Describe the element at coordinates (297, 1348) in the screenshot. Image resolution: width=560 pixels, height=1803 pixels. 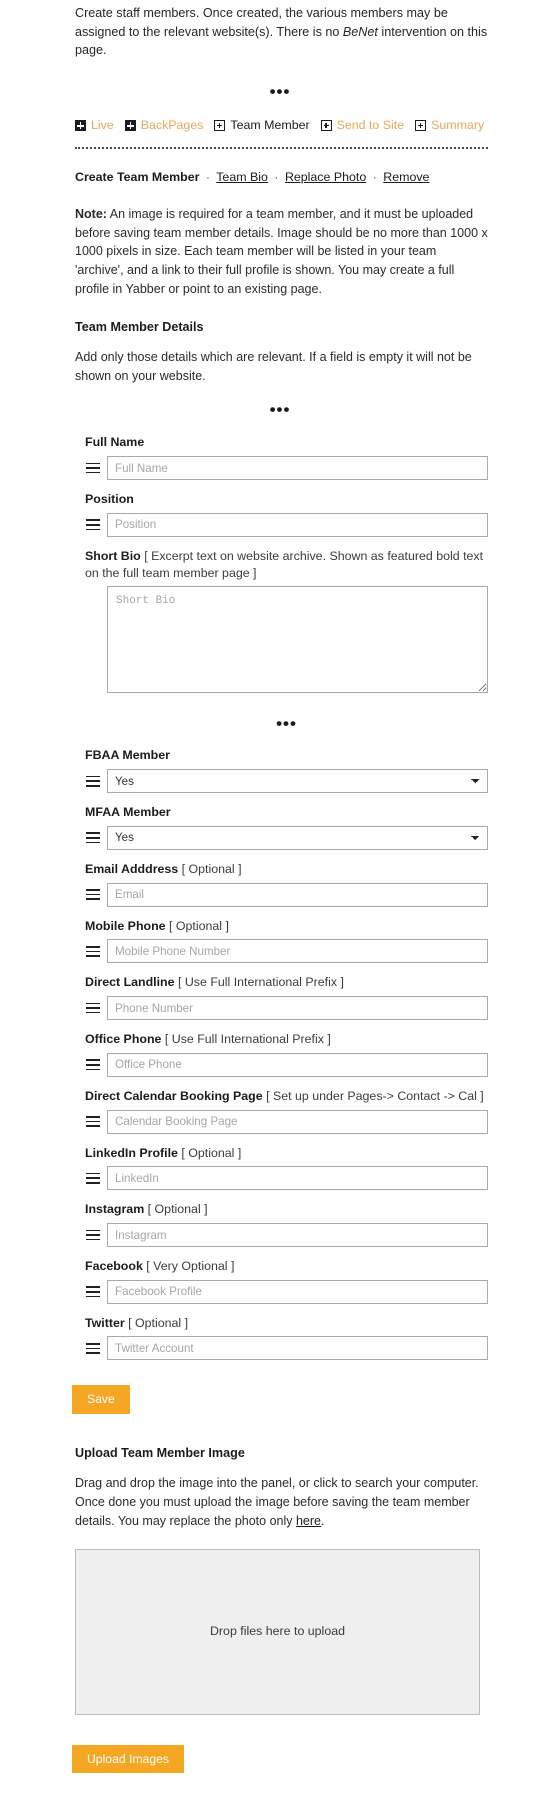
I see `twitter-input` at that location.